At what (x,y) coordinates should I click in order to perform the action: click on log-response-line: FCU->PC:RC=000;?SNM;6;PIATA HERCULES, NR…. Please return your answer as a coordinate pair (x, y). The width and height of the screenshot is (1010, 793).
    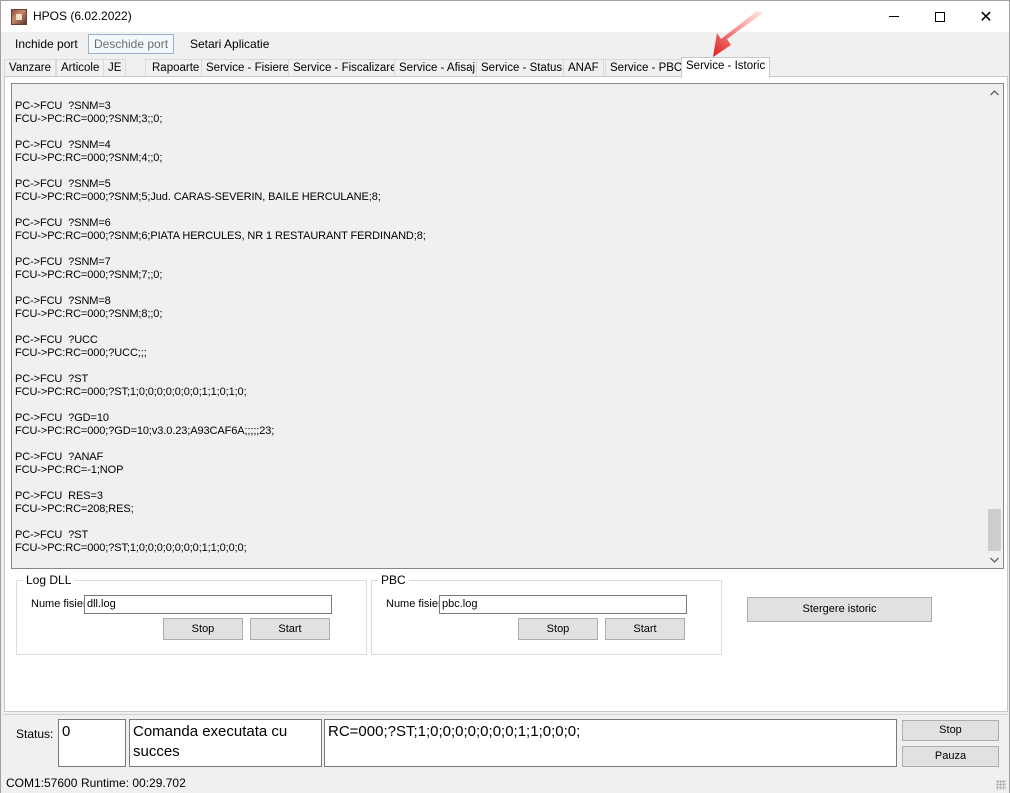
    Looking at the image, I should click on (220, 236).